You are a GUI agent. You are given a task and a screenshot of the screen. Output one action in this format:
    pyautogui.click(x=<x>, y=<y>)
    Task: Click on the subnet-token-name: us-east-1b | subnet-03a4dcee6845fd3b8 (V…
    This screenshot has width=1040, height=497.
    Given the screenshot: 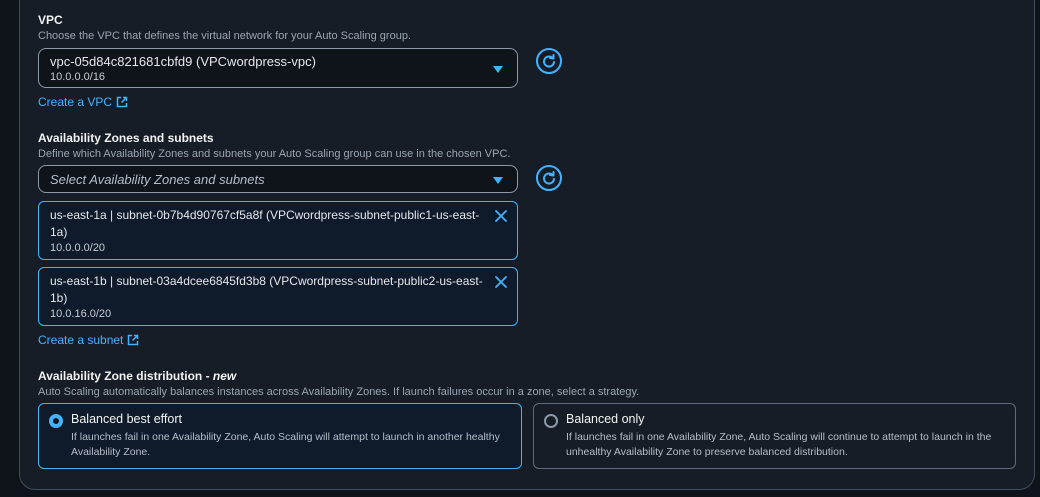 What is the action you would take?
    pyautogui.click(x=266, y=289)
    